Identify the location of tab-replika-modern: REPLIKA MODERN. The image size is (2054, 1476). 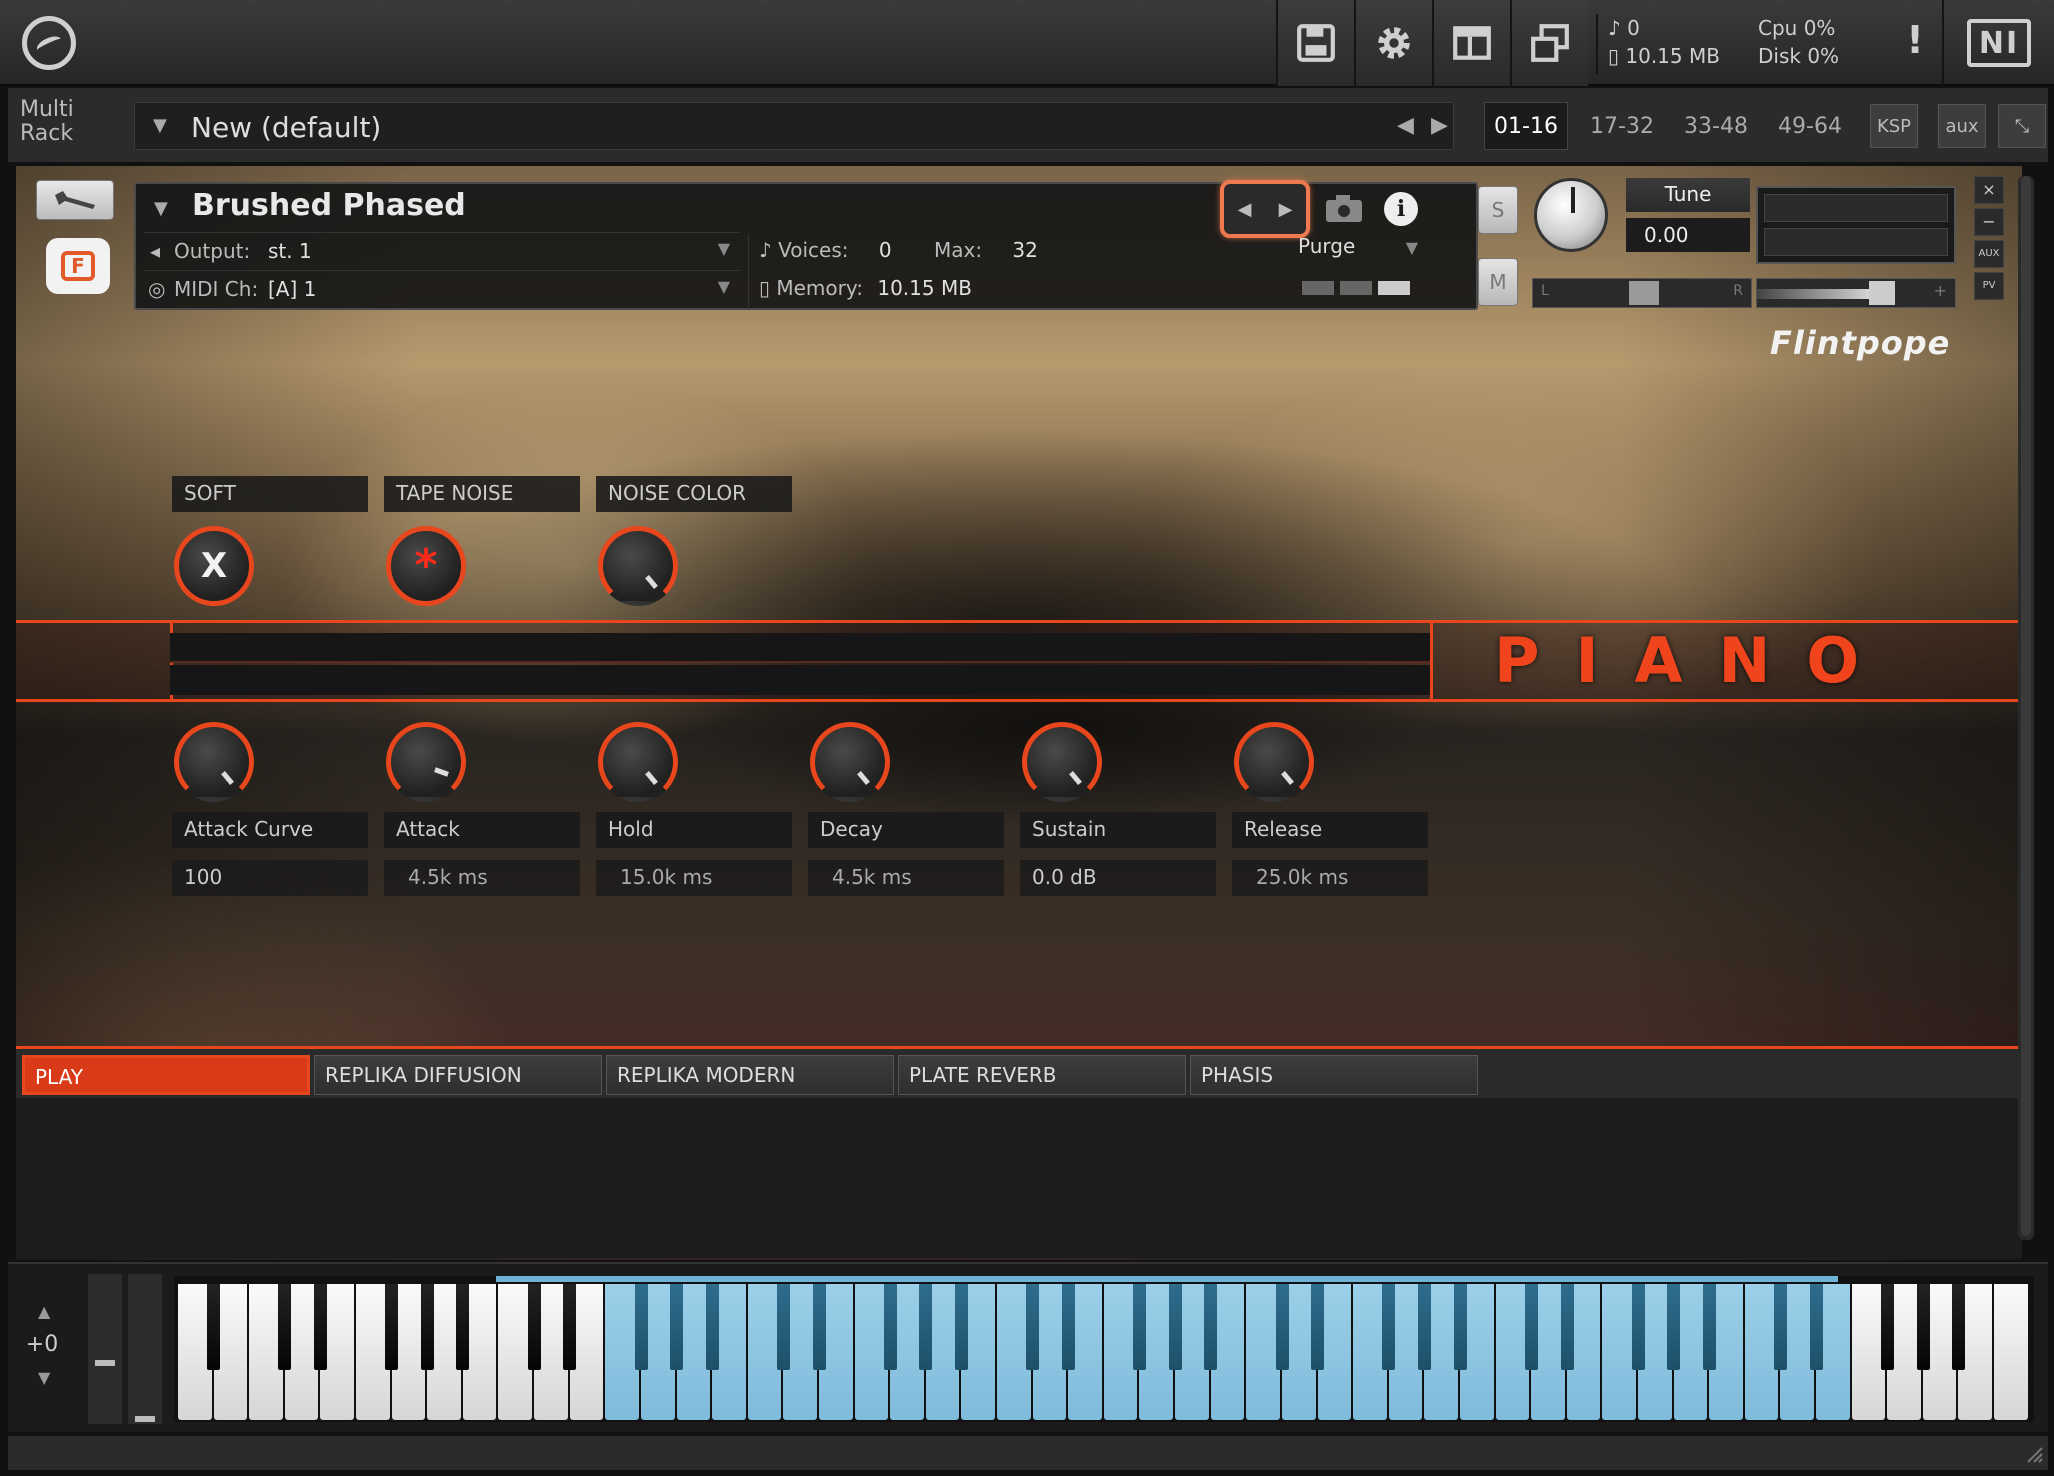
(750, 1075).